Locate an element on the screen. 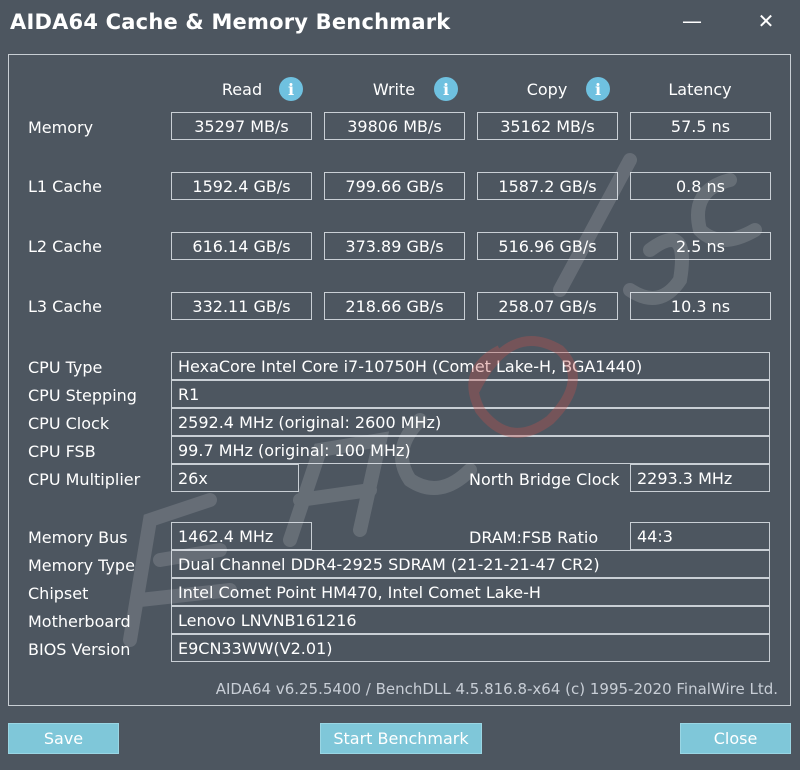  l2-read-value: 616.14 GB/s is located at coordinates (241, 246).